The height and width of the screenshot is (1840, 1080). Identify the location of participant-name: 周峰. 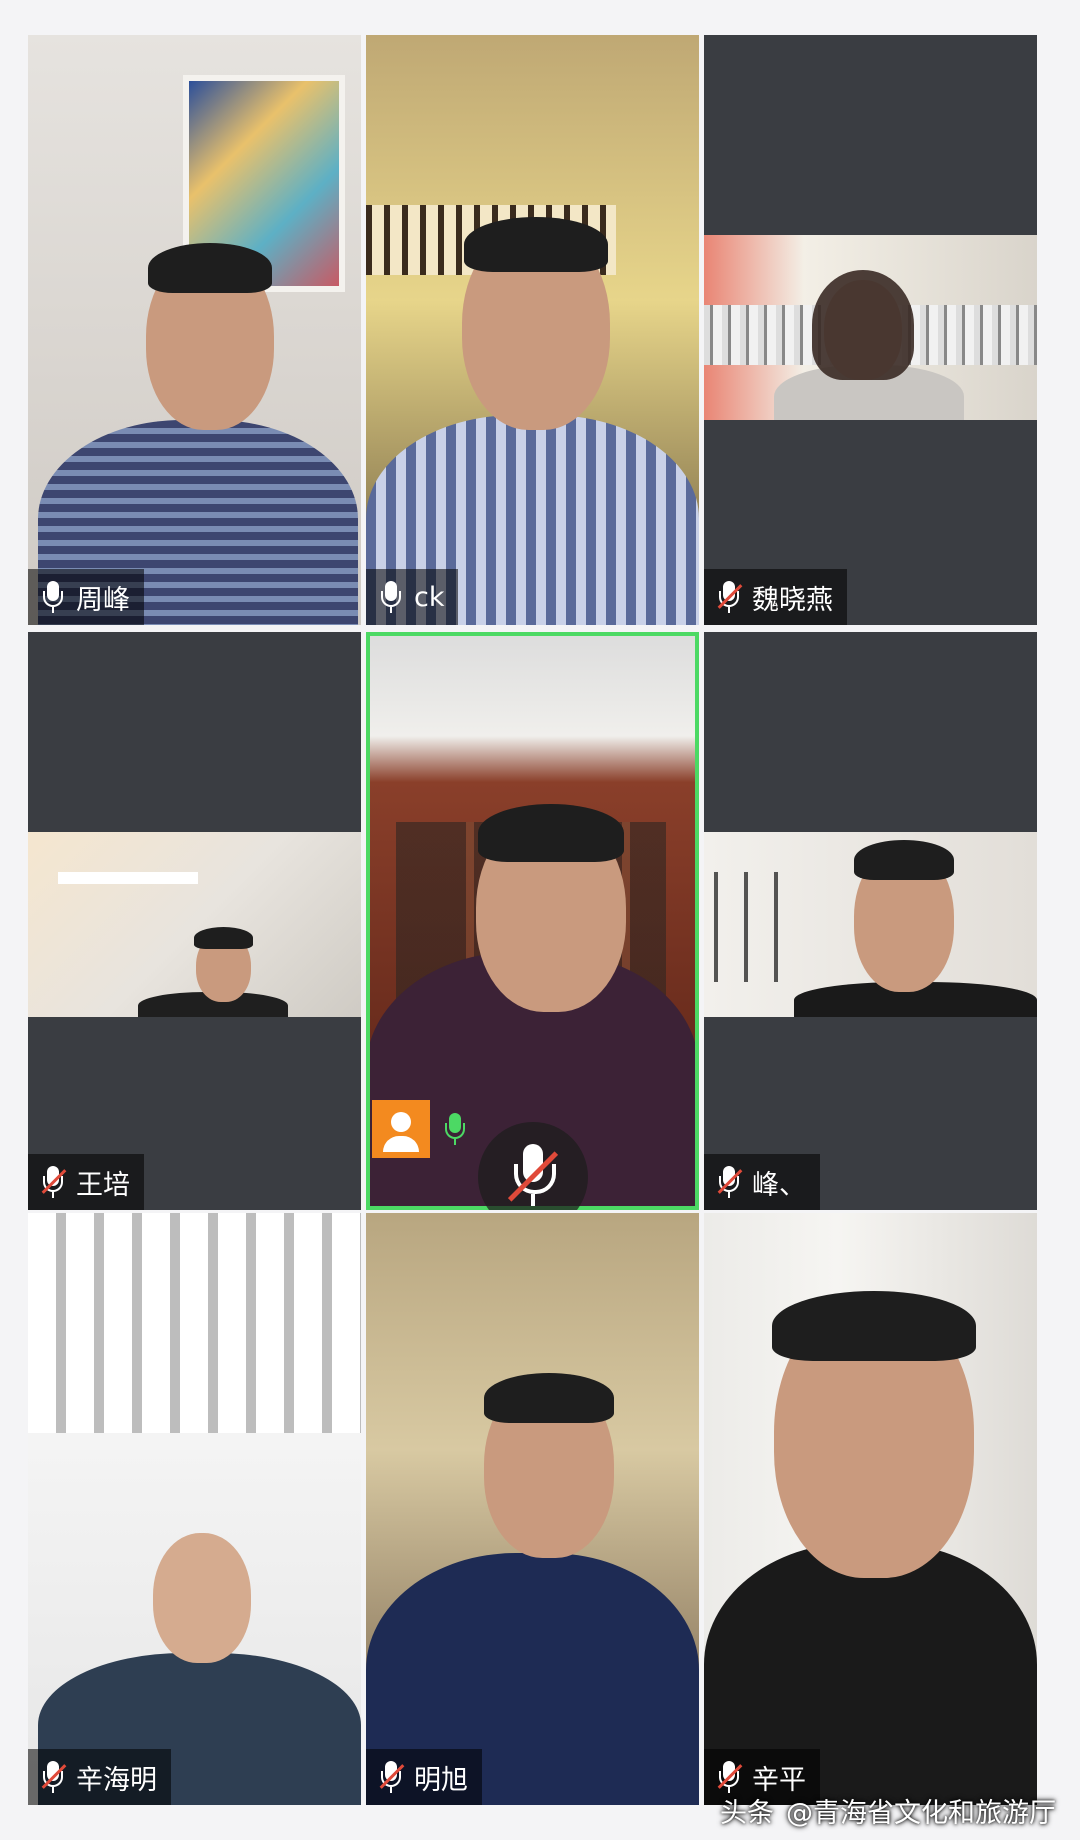
(103, 600).